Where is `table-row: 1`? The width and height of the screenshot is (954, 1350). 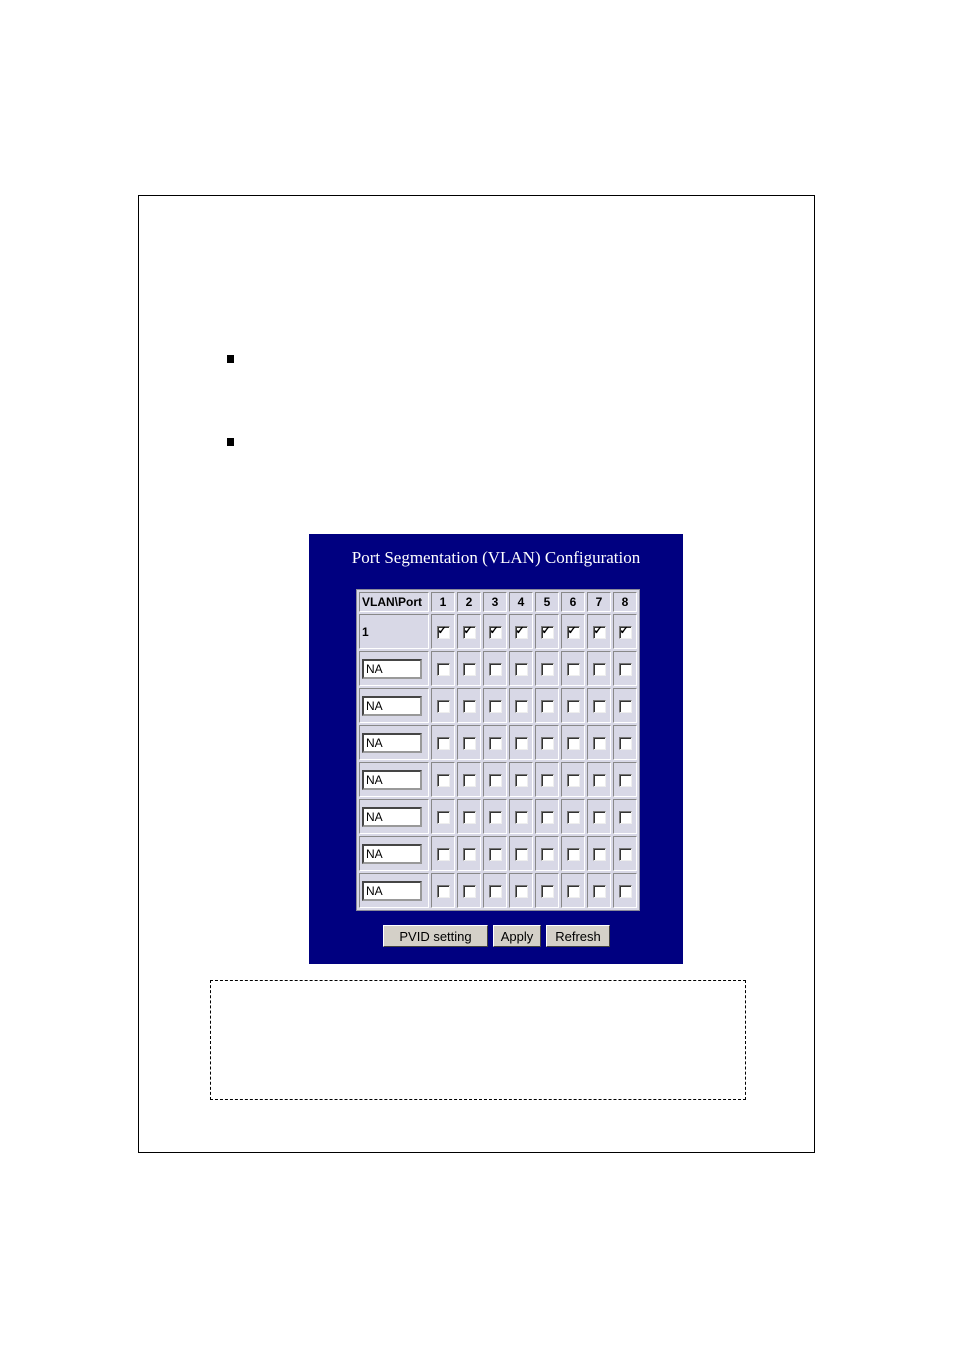 table-row: 1 is located at coordinates (498, 631).